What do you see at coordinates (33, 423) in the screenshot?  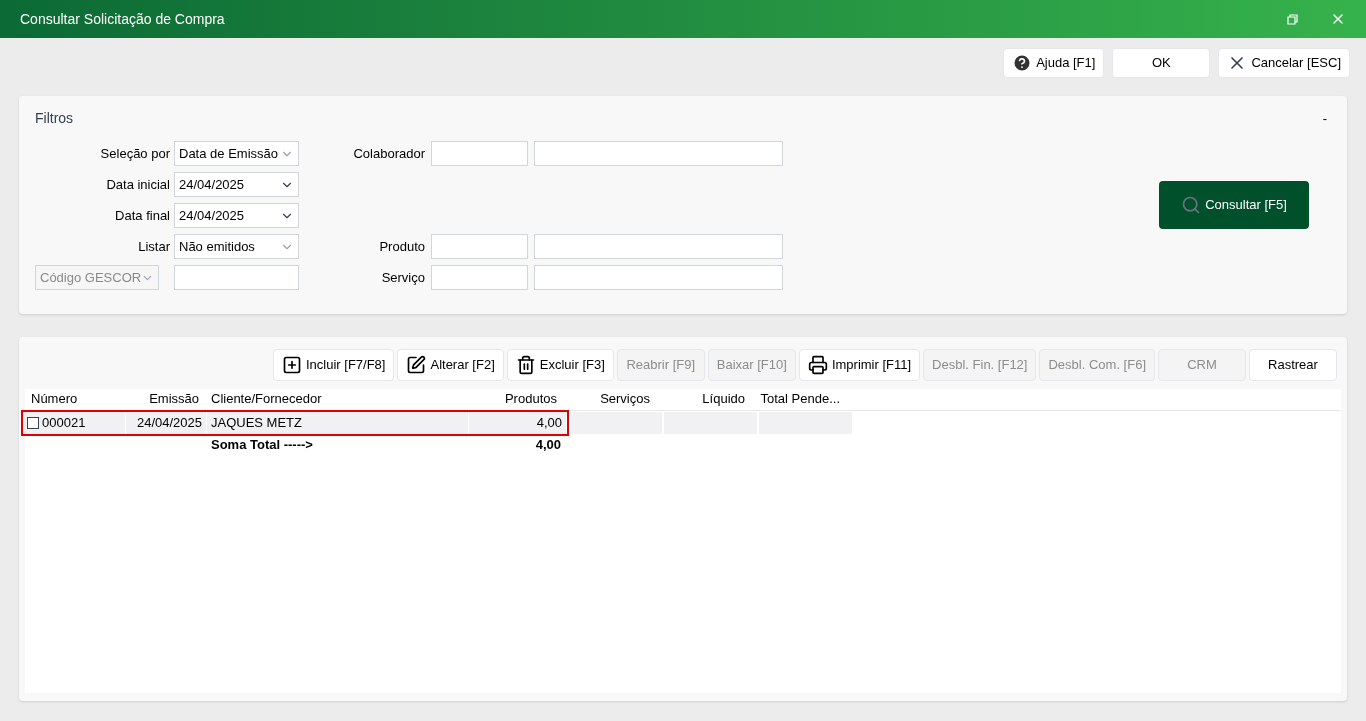 I see `row-checkbox` at bounding box center [33, 423].